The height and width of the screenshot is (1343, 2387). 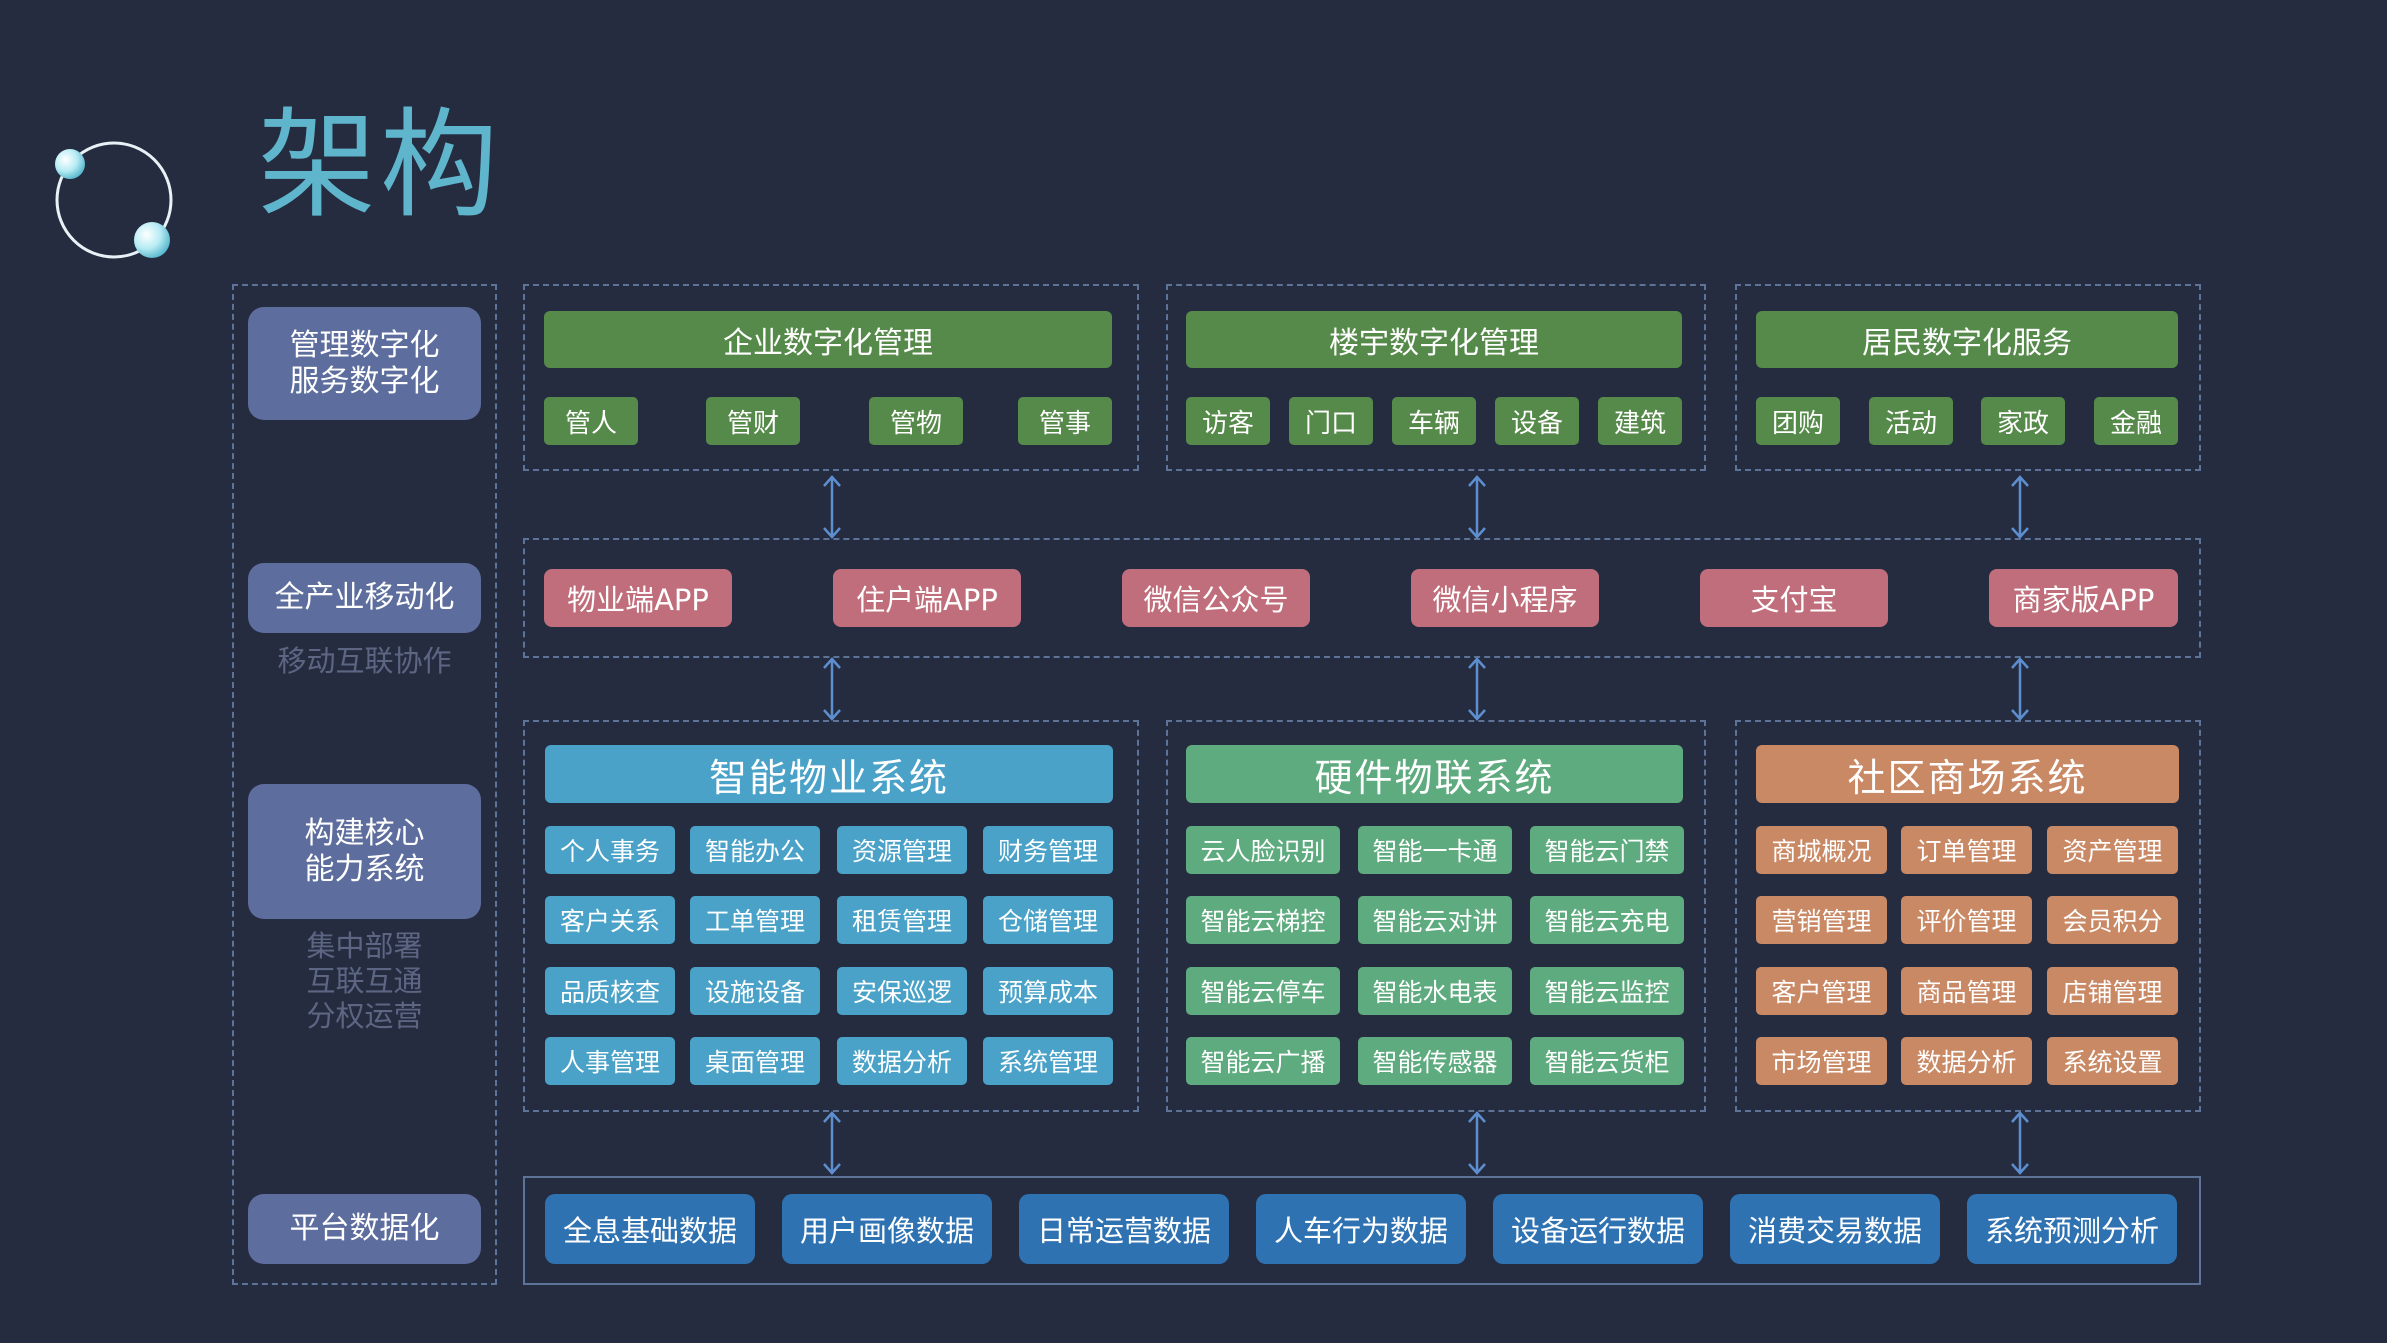 I want to click on chip-property-7: 租赁管理, so click(x=902, y=920).